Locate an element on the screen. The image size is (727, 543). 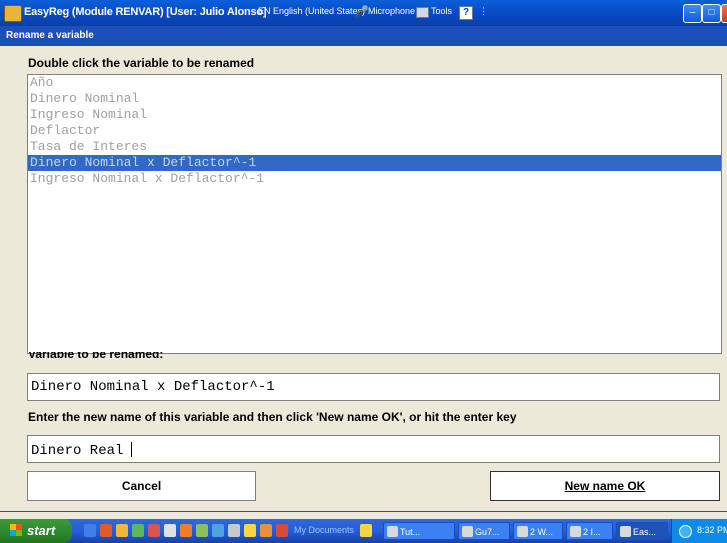
language-indicator: EN English (United States) is located at coordinates (311, 11).